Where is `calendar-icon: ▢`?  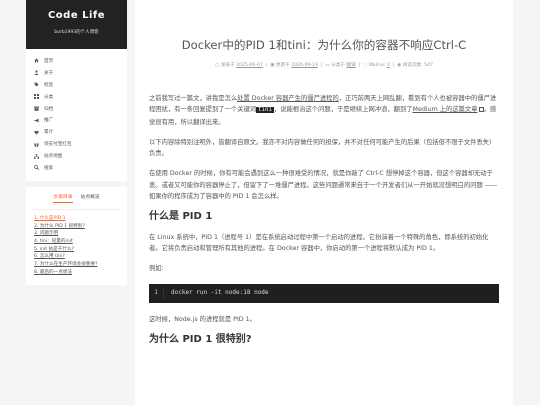
calendar-icon: ▢ is located at coordinates (217, 65).